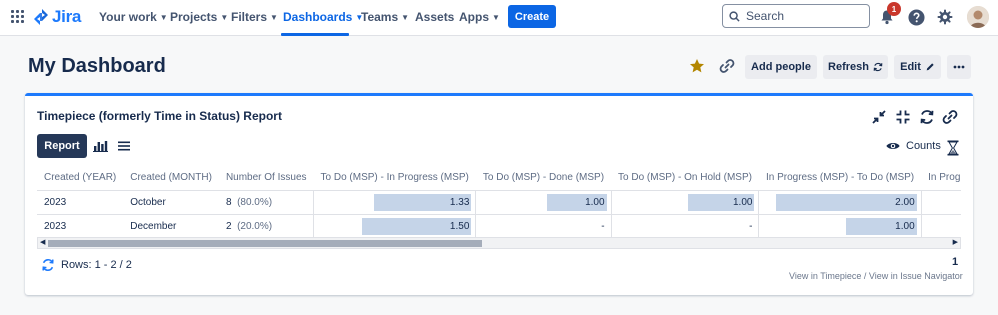 Image resolution: width=998 pixels, height=315 pixels. Describe the element at coordinates (394, 178) in the screenshot. I see `column-header: To Do (MSP) - In Progress (MSP)` at that location.